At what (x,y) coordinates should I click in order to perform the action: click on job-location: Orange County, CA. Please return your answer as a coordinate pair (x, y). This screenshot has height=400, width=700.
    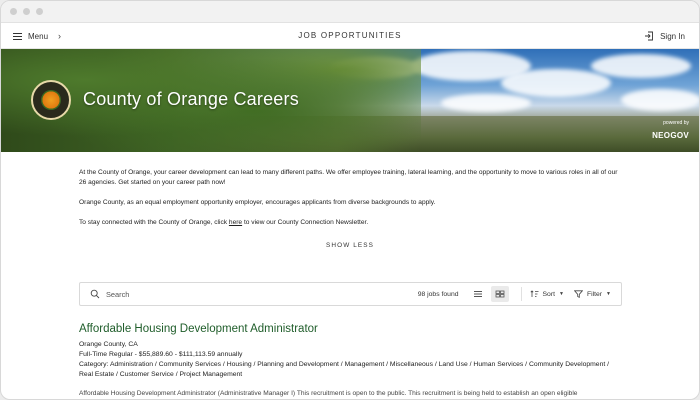
    Looking at the image, I should click on (108, 344).